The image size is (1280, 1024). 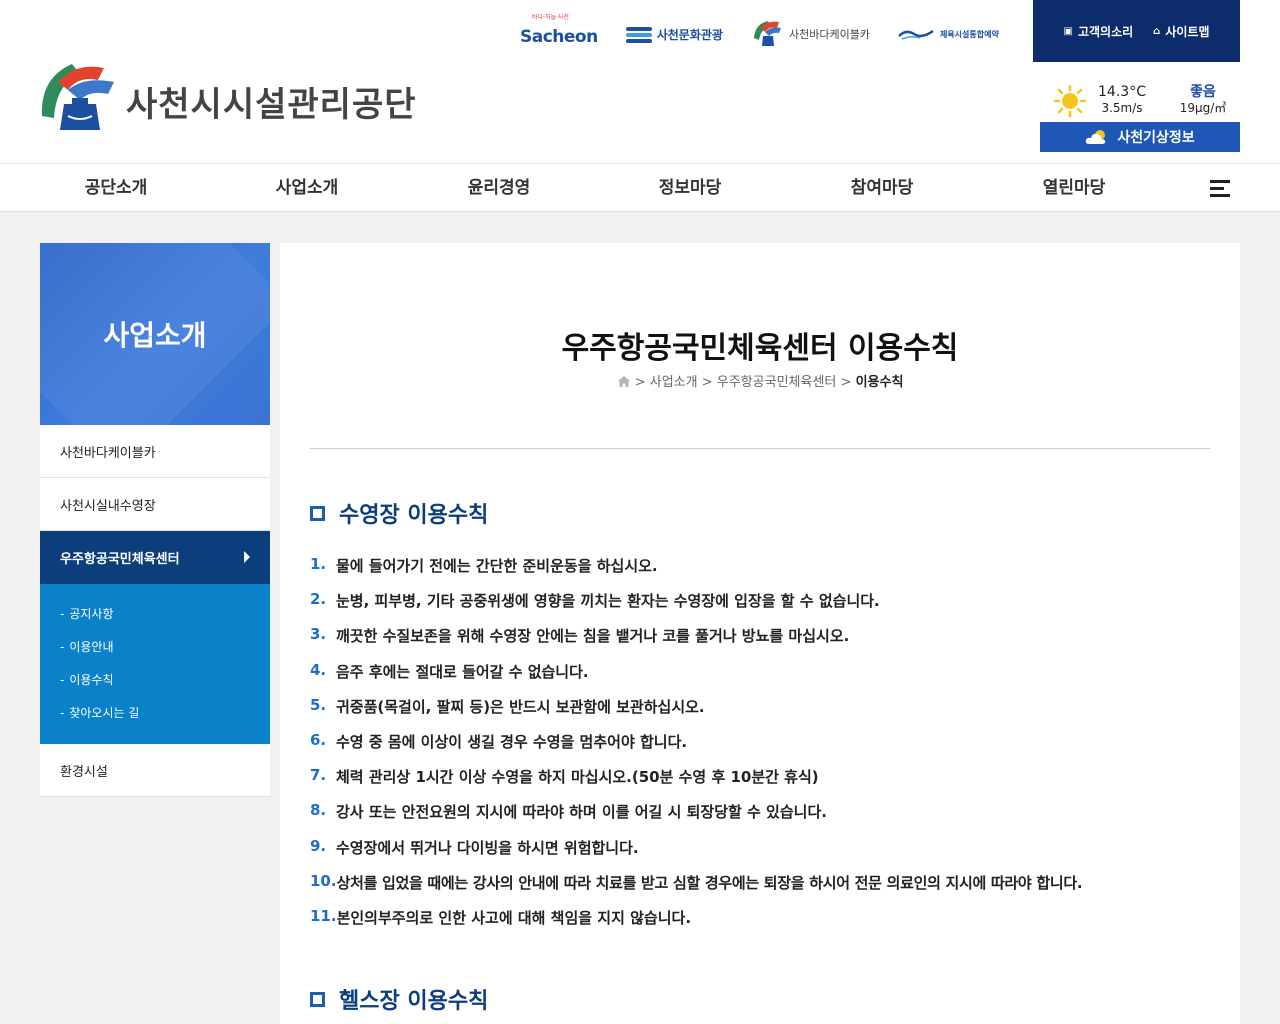 What do you see at coordinates (323, 915) in the screenshot?
I see `rule-number: 11.` at bounding box center [323, 915].